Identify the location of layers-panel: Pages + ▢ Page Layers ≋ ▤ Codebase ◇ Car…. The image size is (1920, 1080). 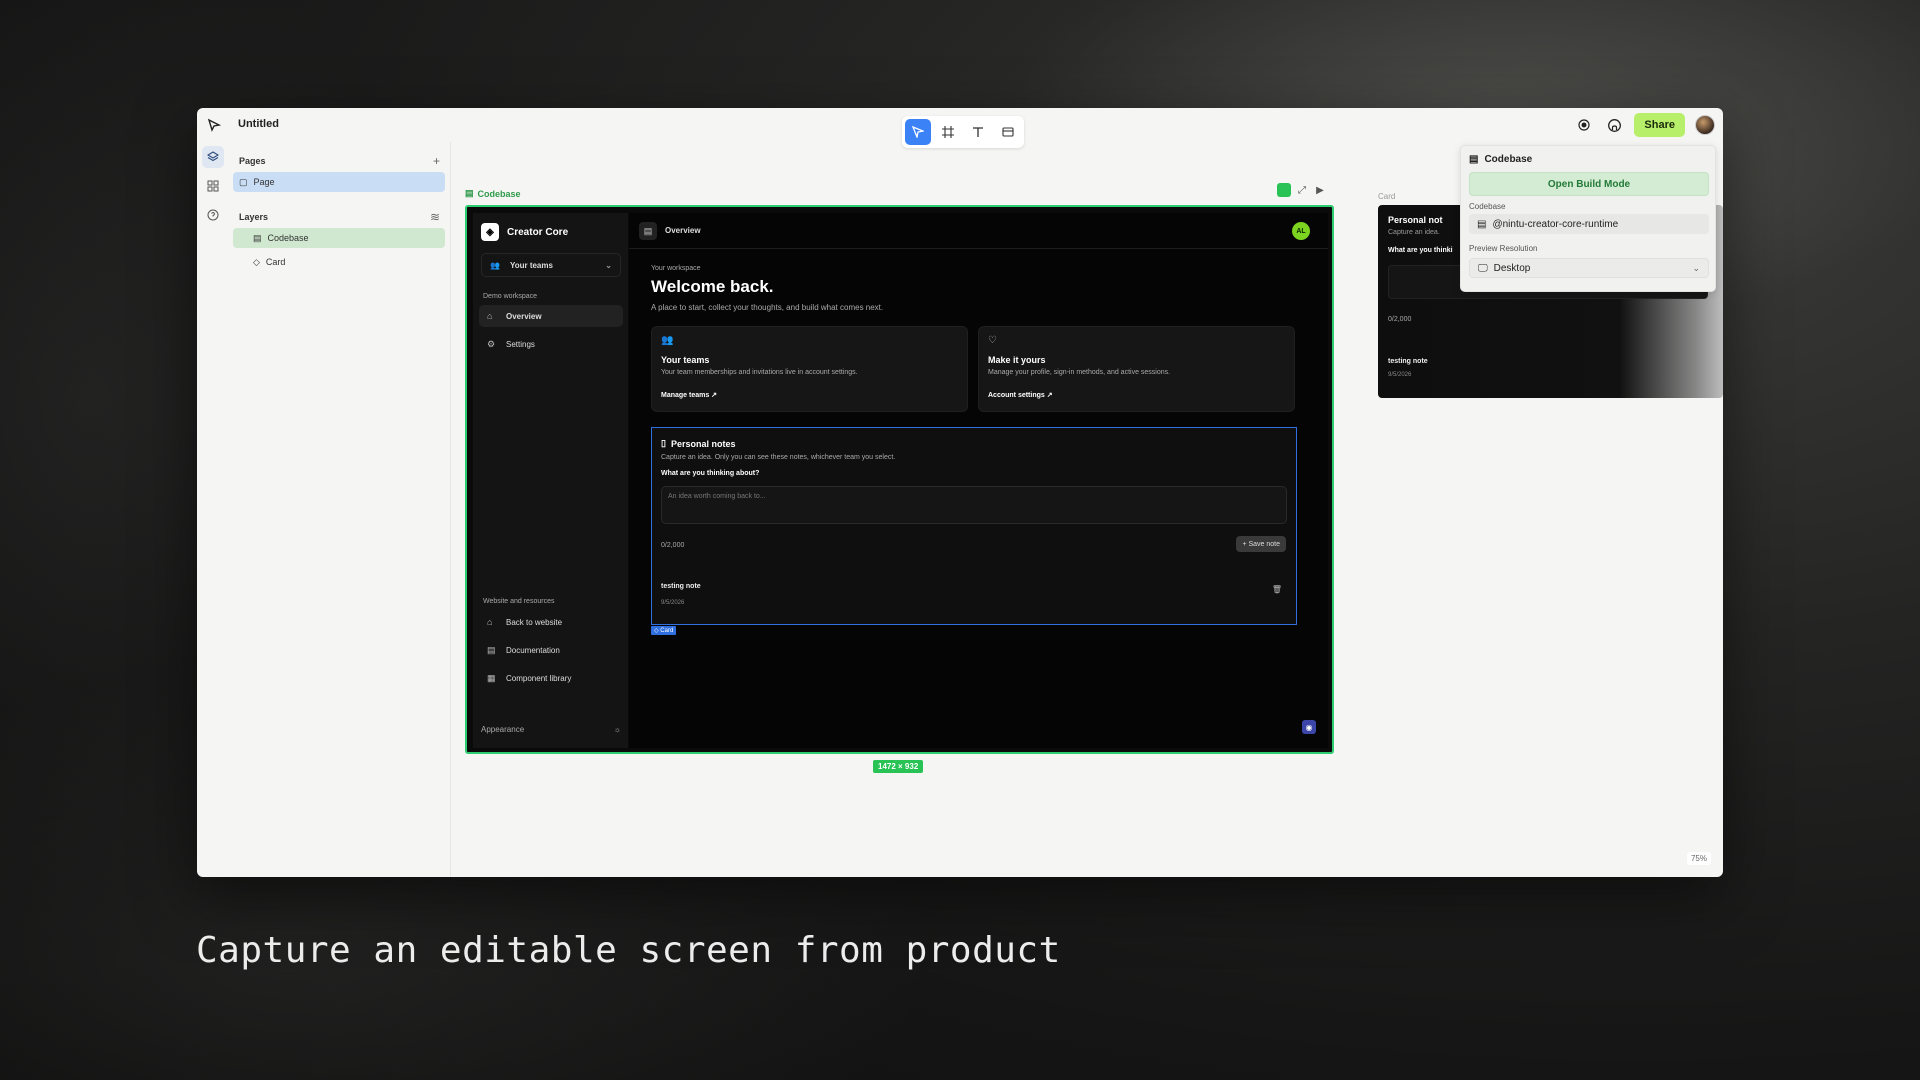
(340, 509).